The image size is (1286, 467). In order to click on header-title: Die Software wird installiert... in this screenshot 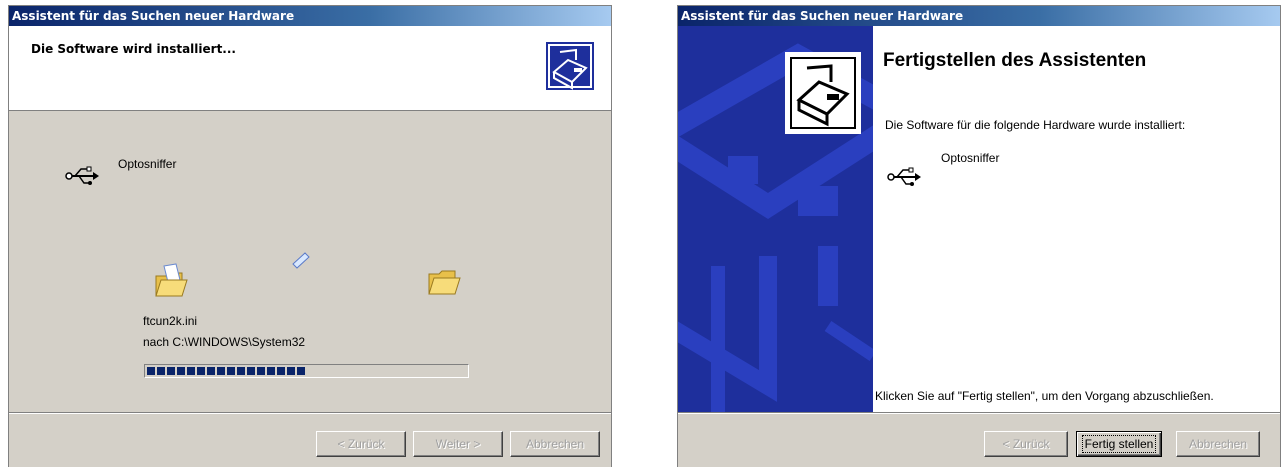, I will do `click(133, 49)`.